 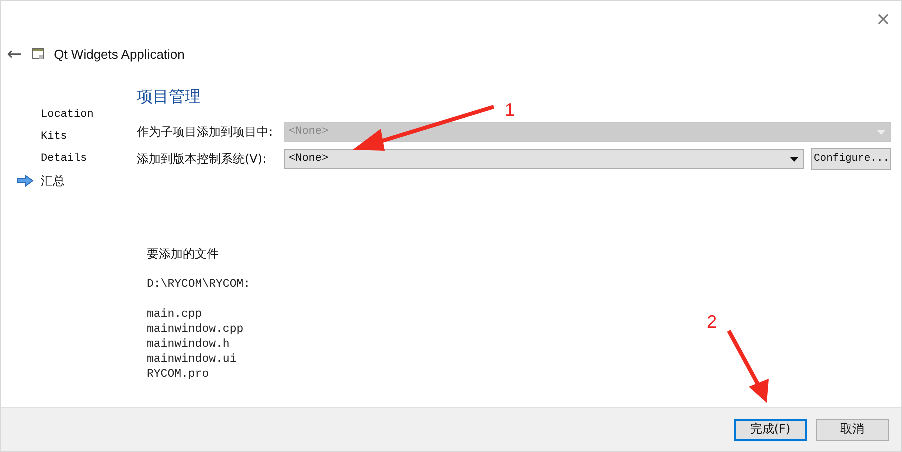 What do you see at coordinates (205, 132) in the screenshot?
I see `field-label: 作为子项目添加到项目中:` at bounding box center [205, 132].